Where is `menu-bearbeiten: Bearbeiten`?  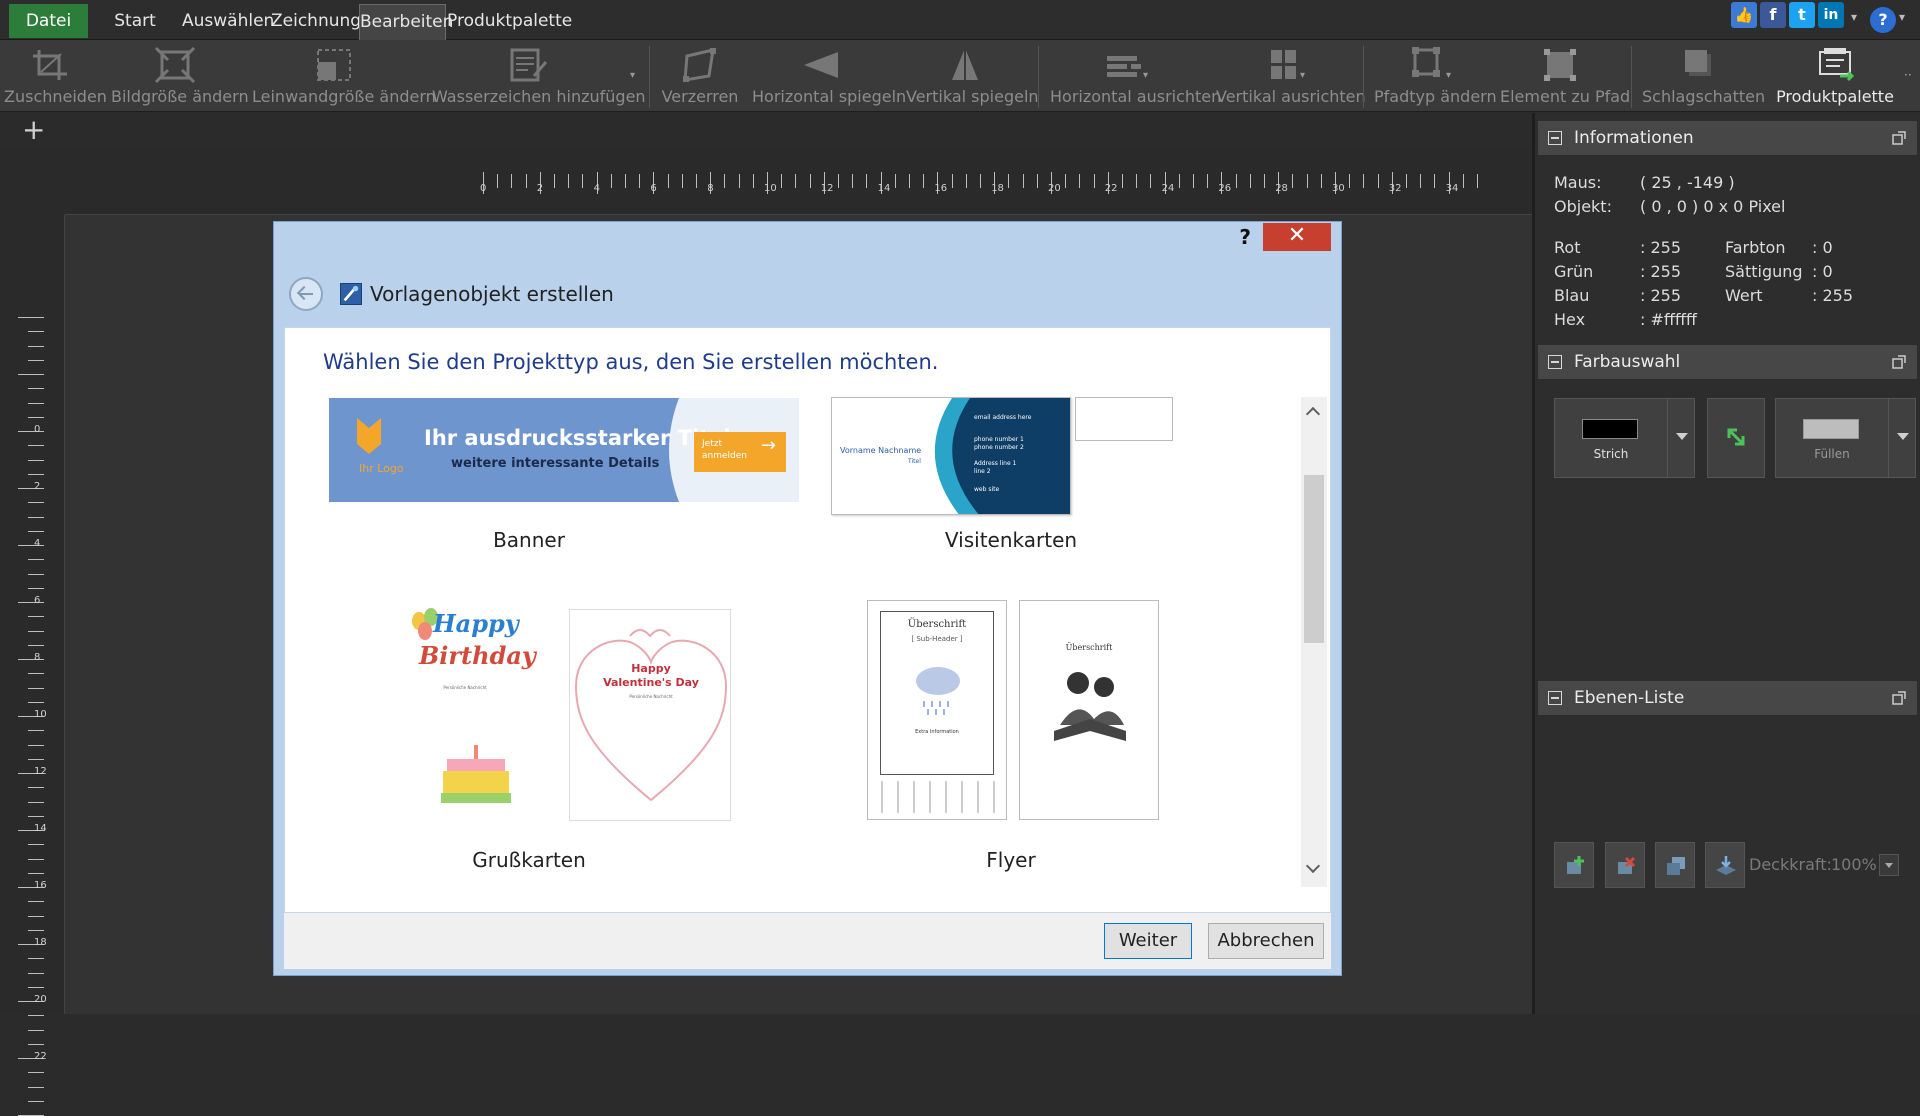
menu-bearbeiten: Bearbeiten is located at coordinates (406, 22).